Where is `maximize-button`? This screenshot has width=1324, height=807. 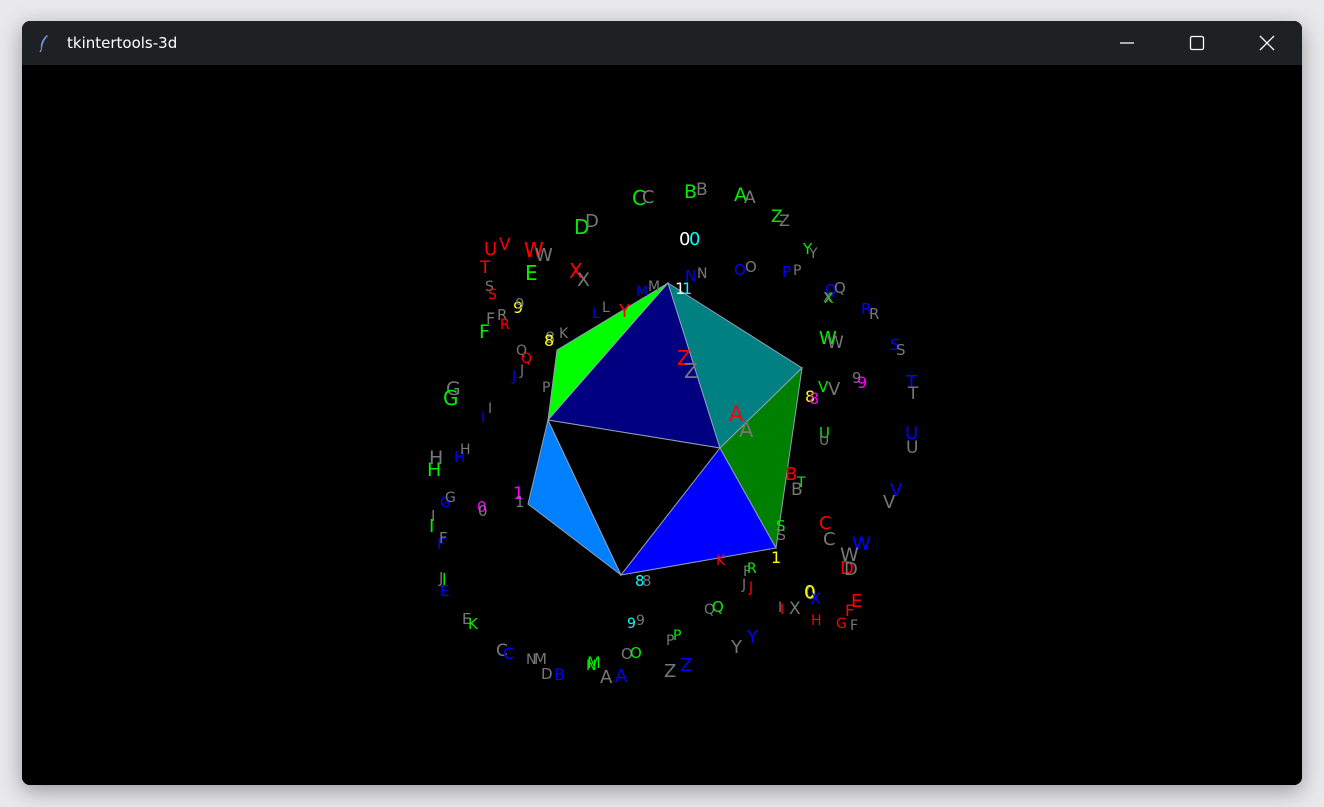
maximize-button is located at coordinates (1197, 43).